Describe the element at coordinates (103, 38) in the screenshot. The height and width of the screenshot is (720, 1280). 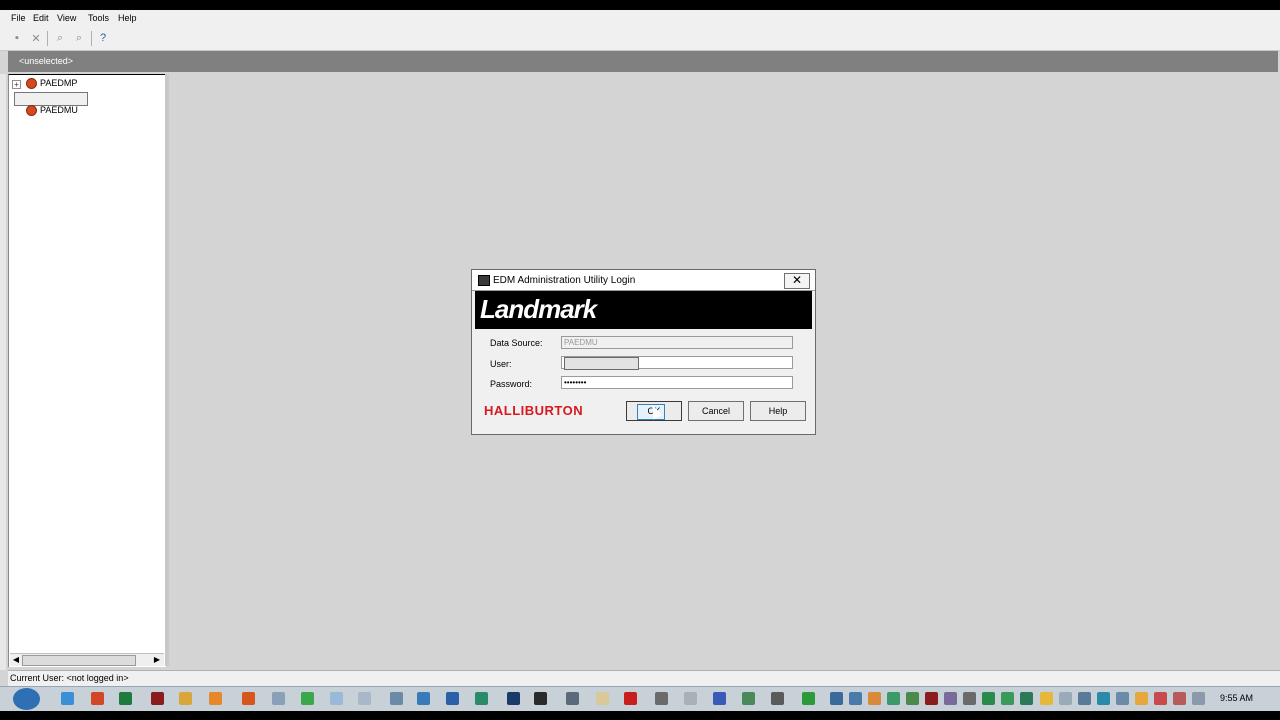
I see `help-icon: ?` at that location.